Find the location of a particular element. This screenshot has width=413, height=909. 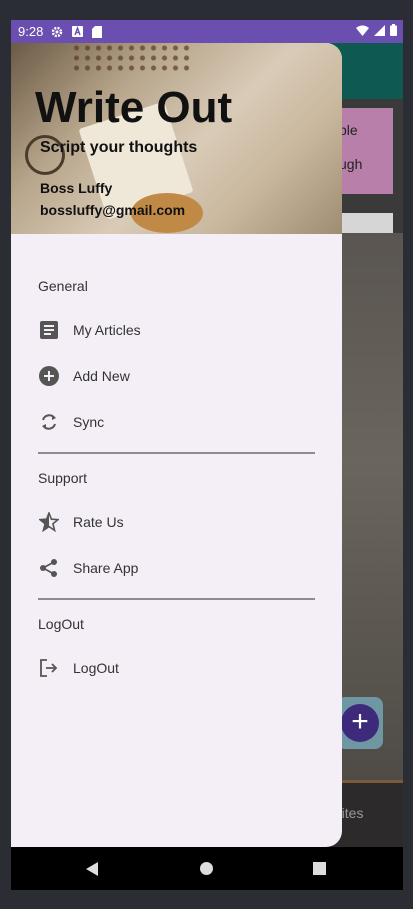

back-button is located at coordinates (92, 869).